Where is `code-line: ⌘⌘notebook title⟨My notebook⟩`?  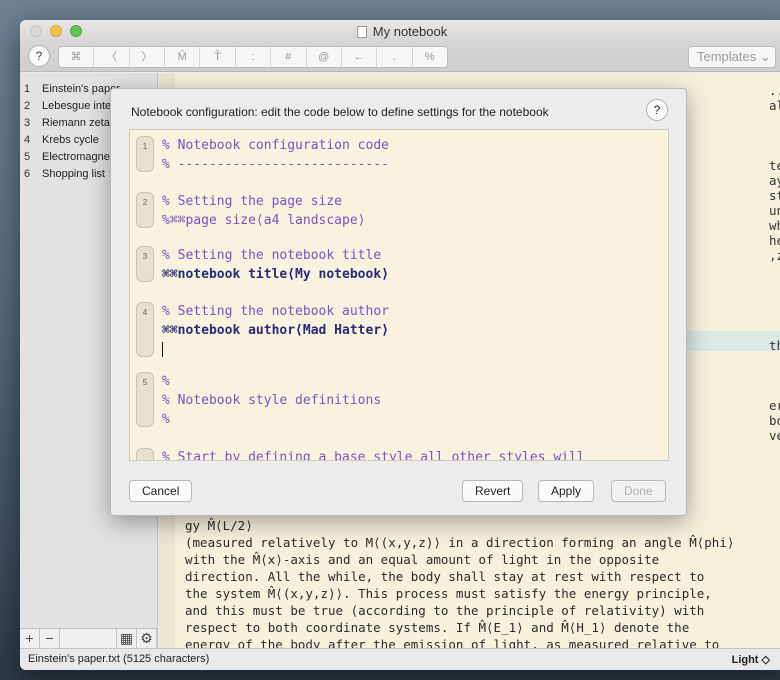 code-line: ⌘⌘notebook title⟨My notebook⟩ is located at coordinates (275, 274).